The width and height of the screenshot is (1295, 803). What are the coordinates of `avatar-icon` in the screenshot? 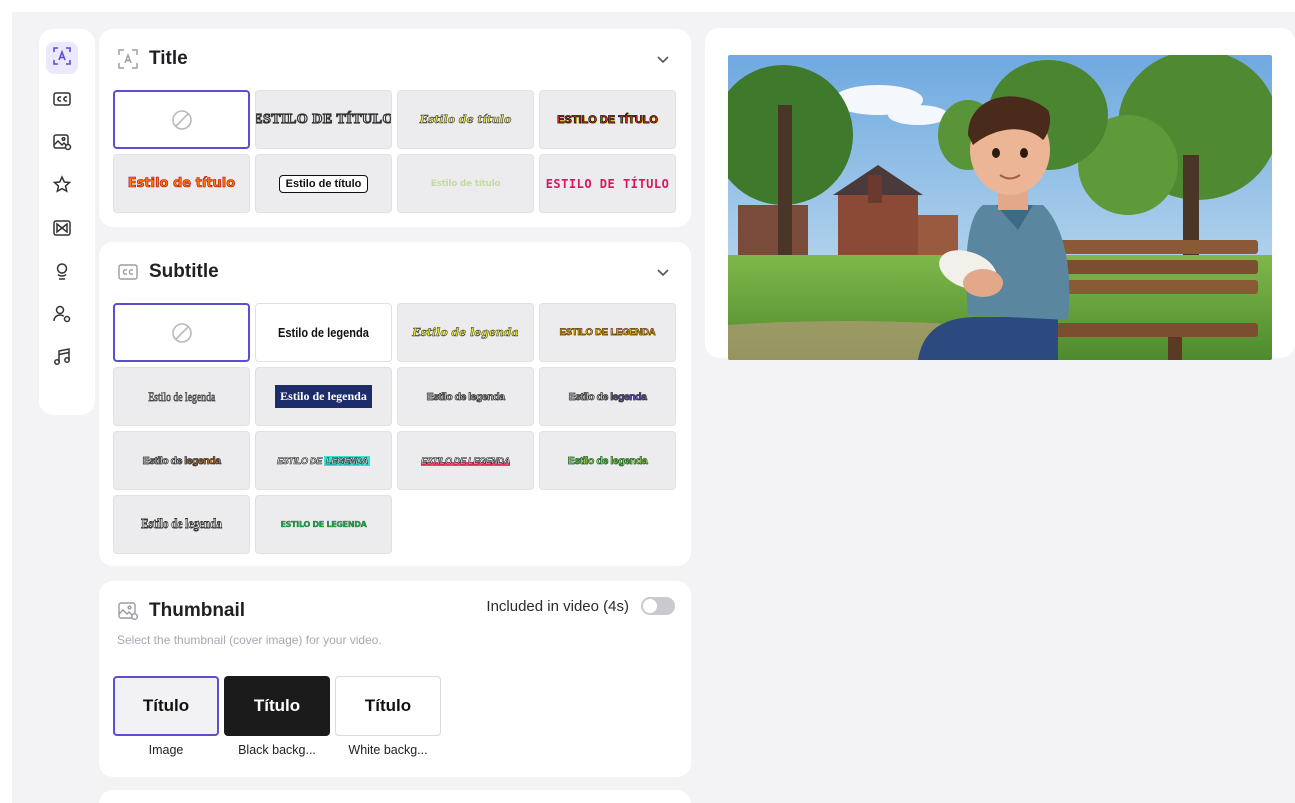 It's located at (62, 316).